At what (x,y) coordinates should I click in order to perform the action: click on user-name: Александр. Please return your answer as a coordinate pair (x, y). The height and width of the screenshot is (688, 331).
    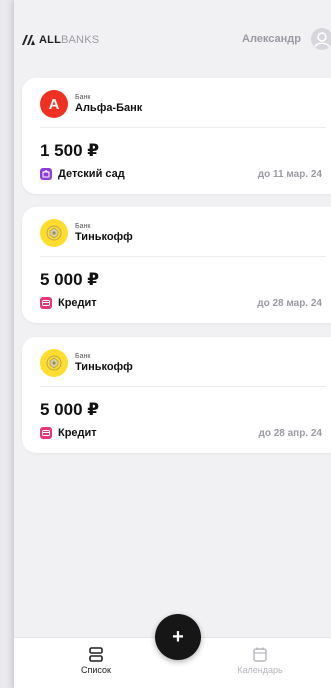
    Looking at the image, I should click on (271, 39).